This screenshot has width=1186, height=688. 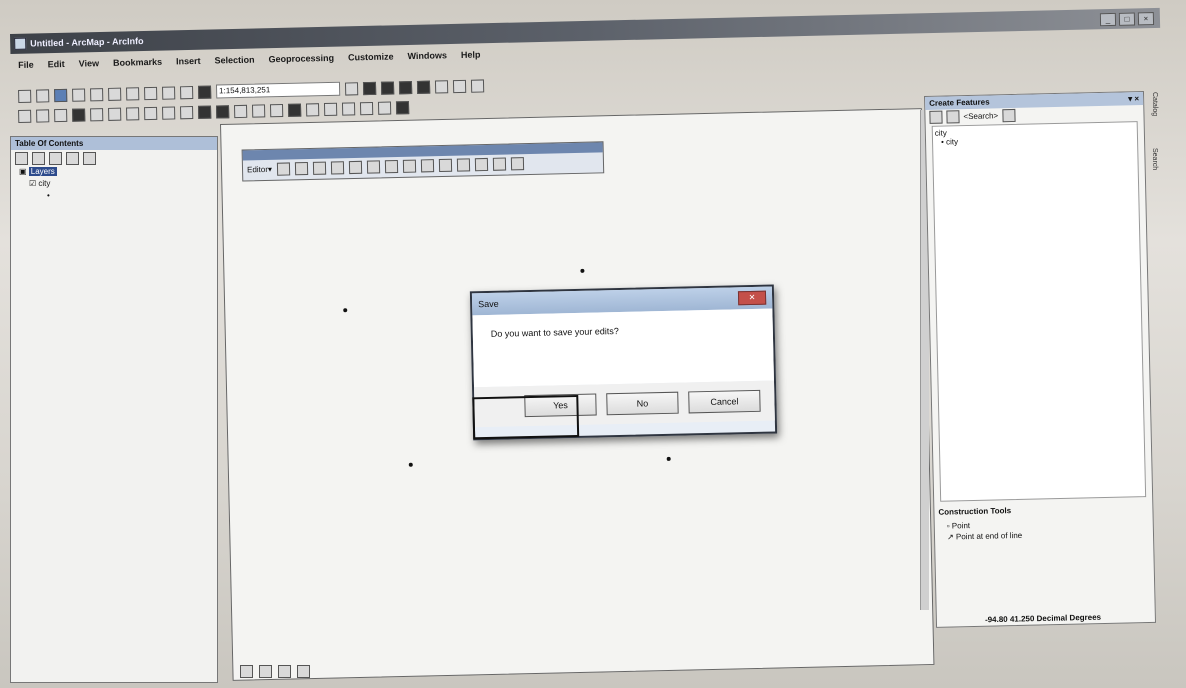 I want to click on edit-annotation-icon, so click(x=301, y=168).